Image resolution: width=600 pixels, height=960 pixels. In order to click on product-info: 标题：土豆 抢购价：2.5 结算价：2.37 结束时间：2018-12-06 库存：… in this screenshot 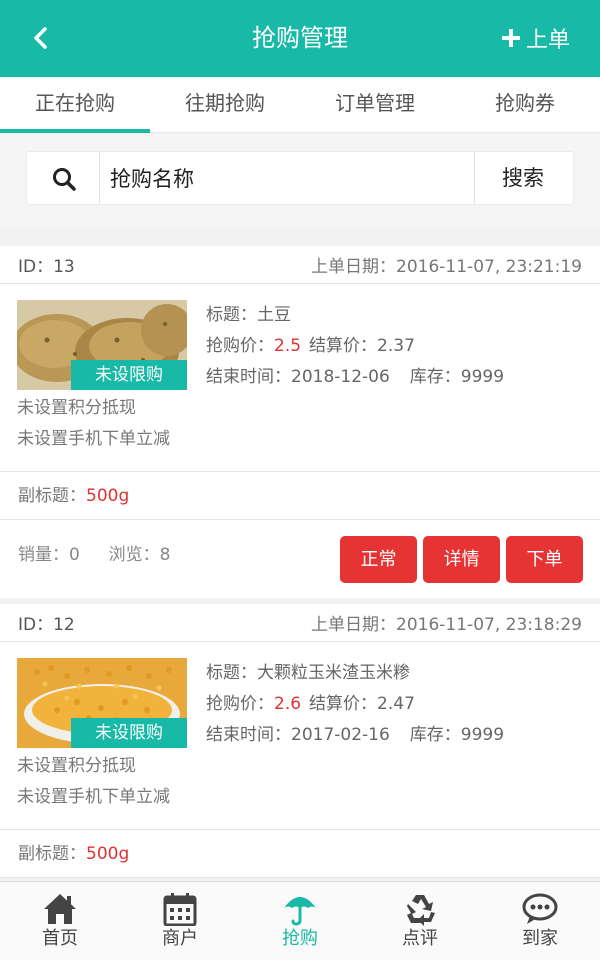, I will do `click(355, 346)`.